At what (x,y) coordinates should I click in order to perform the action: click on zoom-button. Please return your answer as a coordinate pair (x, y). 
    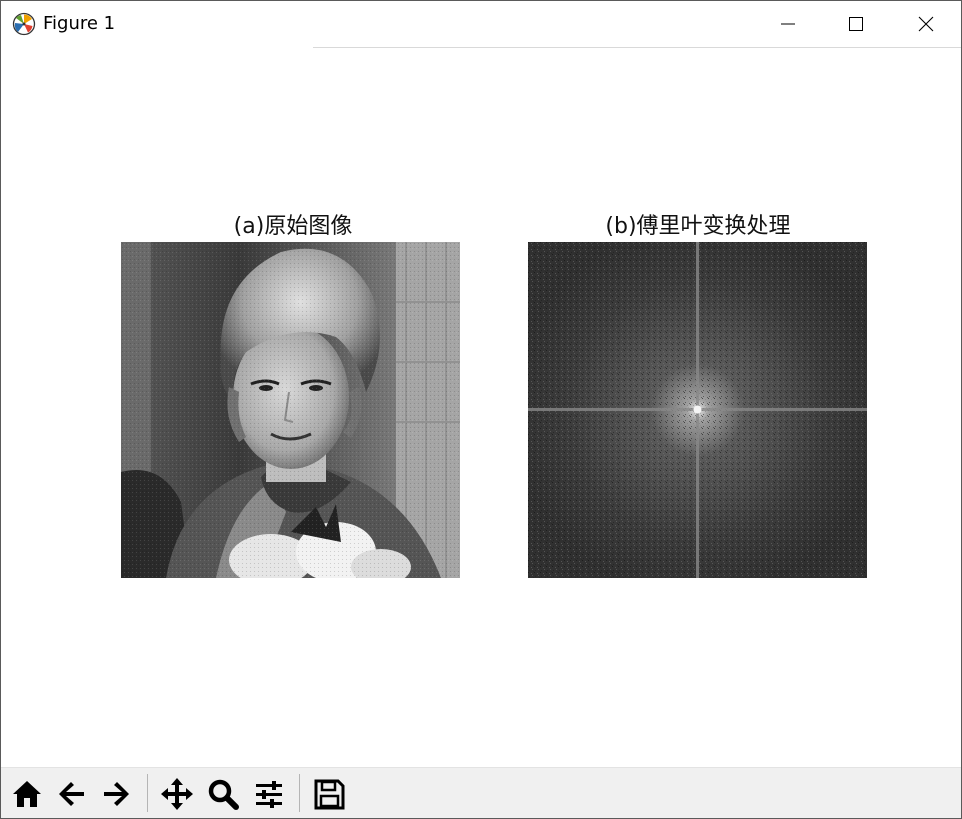
    Looking at the image, I should click on (223, 794).